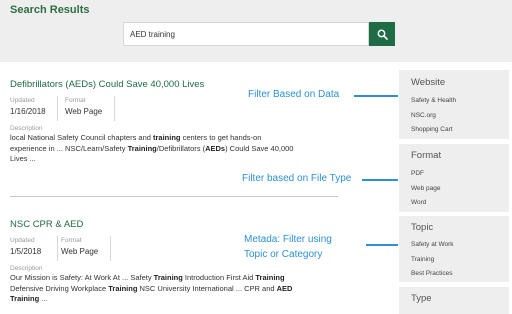  What do you see at coordinates (432, 129) in the screenshot?
I see `facet-item: Shopping Cart` at bounding box center [432, 129].